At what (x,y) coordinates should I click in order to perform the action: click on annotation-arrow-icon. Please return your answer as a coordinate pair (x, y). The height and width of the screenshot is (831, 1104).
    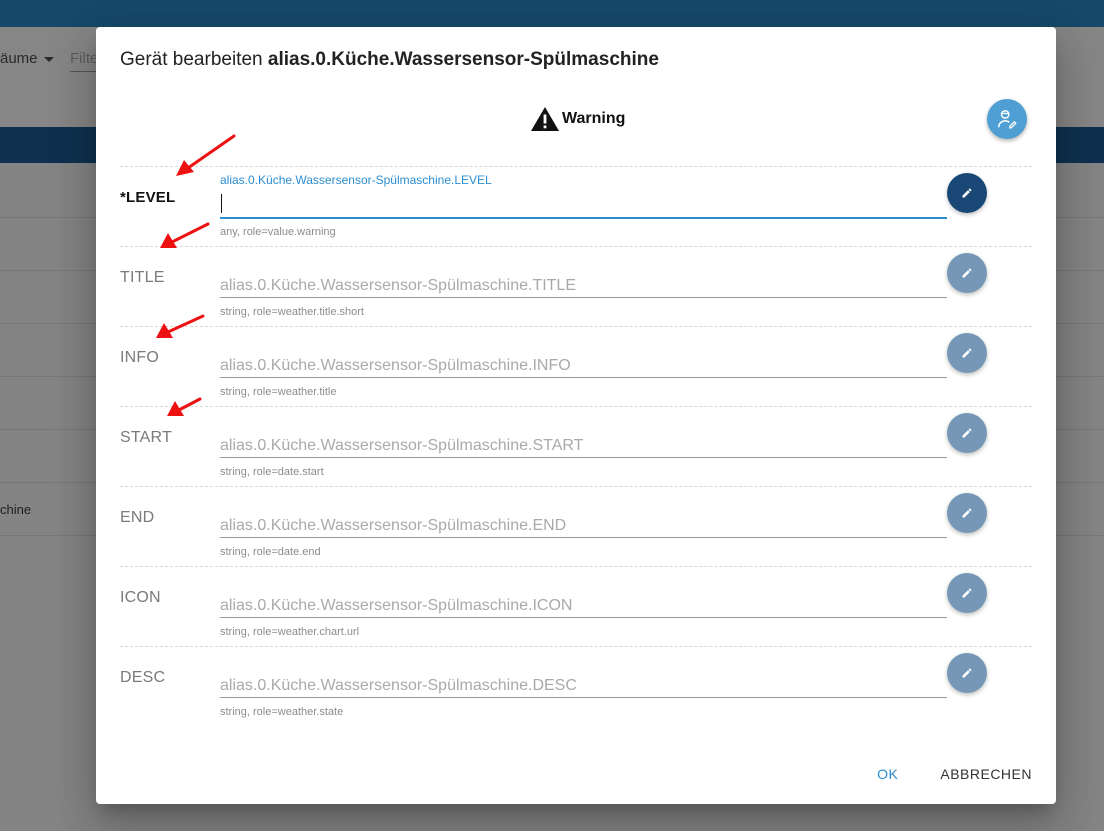
    Looking at the image, I should click on (196, 275).